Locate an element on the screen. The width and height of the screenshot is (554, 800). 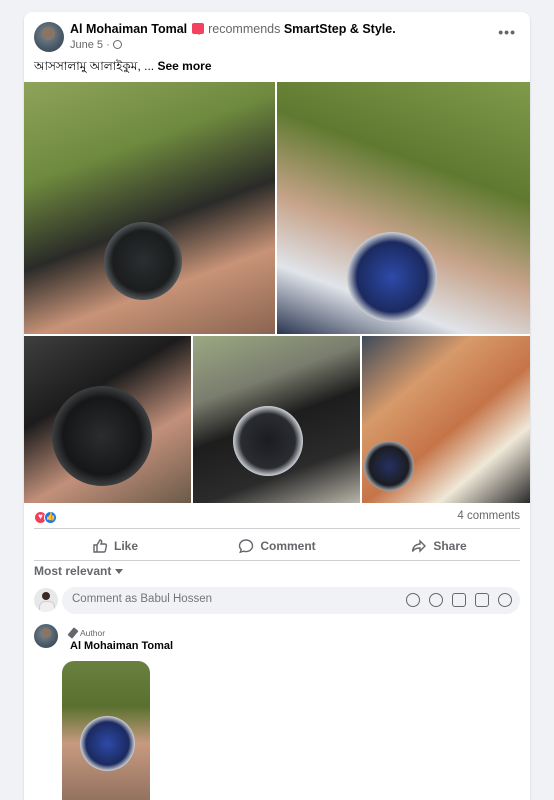
comment-label: Comment is located at coordinates (288, 546).